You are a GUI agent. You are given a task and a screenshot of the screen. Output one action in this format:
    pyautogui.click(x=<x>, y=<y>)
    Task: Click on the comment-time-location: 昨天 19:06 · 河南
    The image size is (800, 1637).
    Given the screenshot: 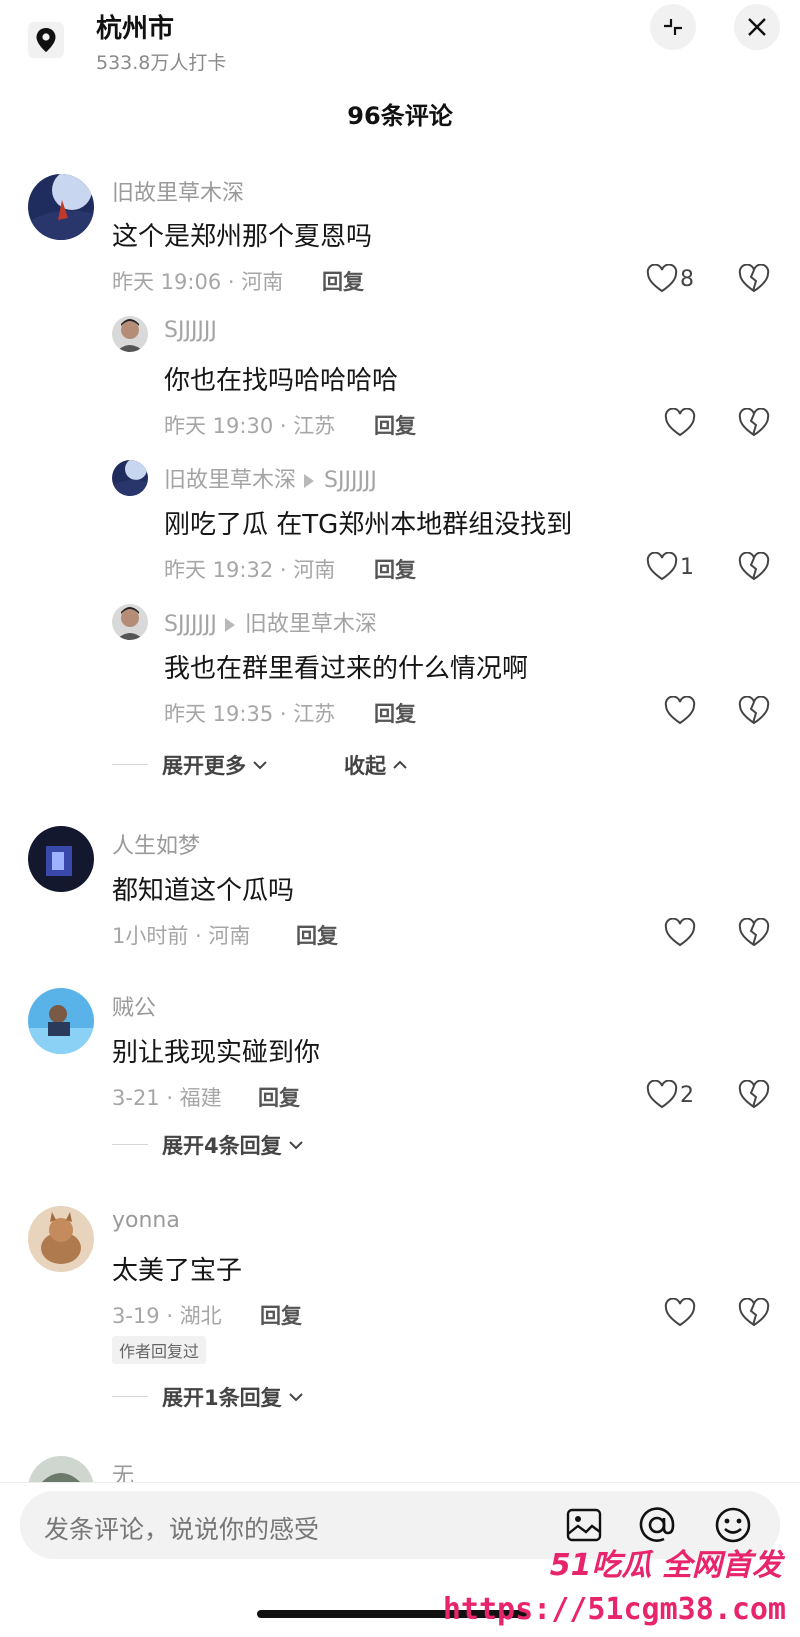 What is the action you would take?
    pyautogui.click(x=198, y=282)
    